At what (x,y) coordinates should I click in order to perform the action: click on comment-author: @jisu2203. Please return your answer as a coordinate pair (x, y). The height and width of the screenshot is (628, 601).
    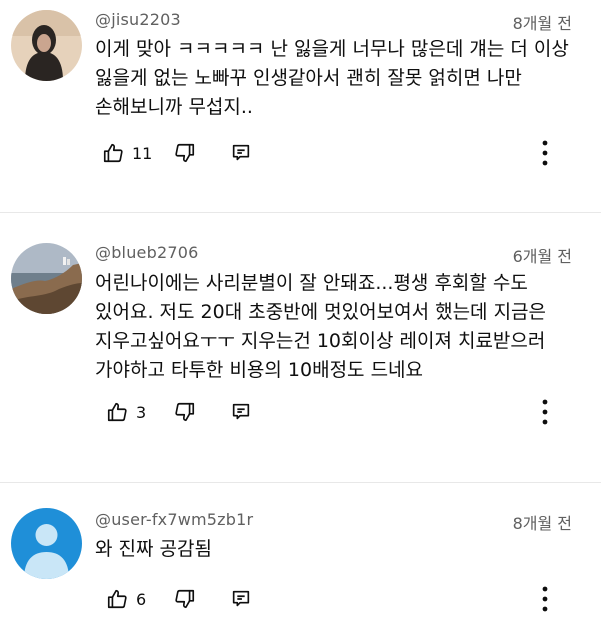
    Looking at the image, I should click on (138, 19).